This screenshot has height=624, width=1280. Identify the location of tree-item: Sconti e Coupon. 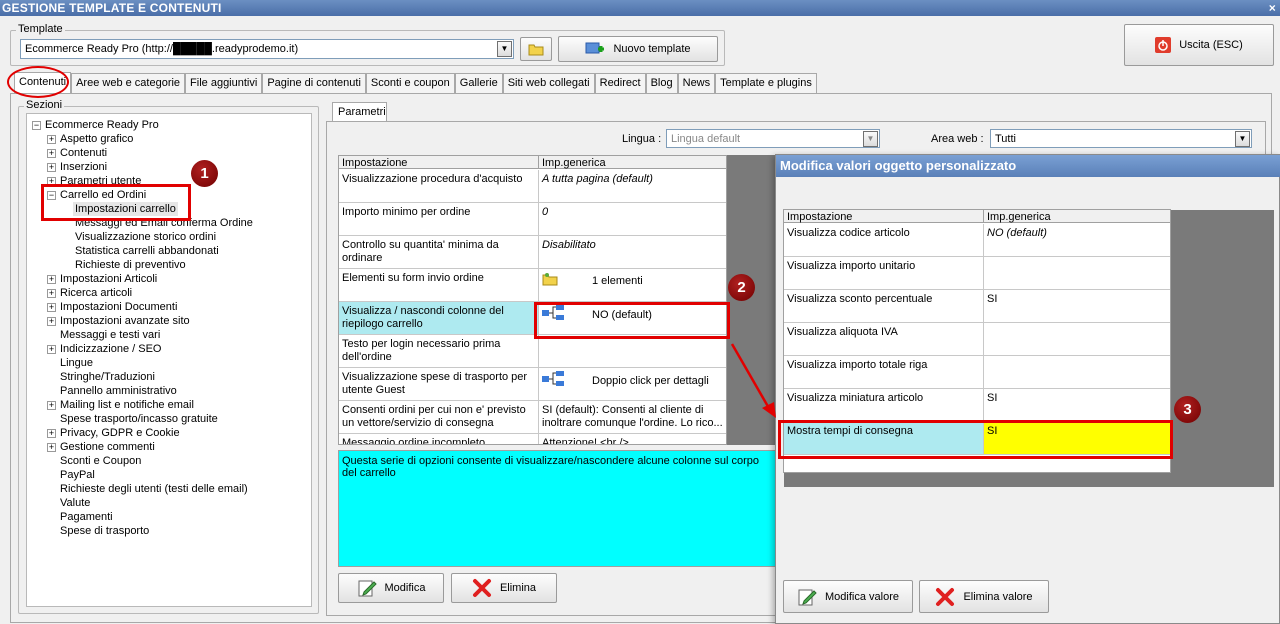
(100, 461).